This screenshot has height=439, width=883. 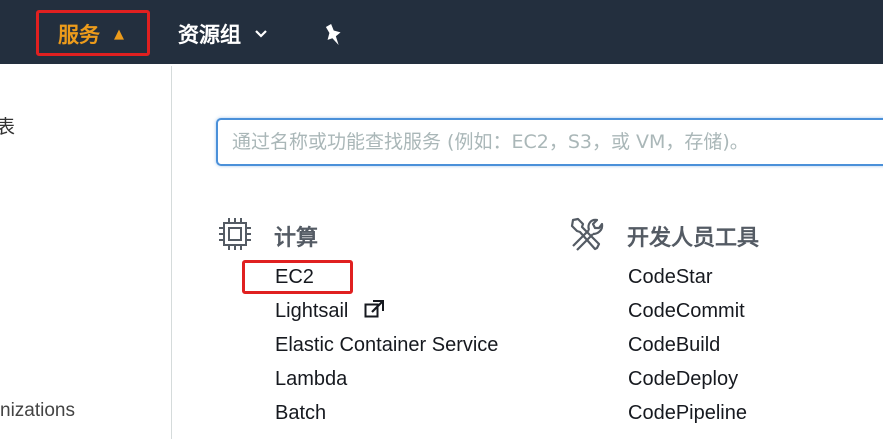 I want to click on service-link-elastic-container-service: Elastic Container Service, so click(x=386, y=345).